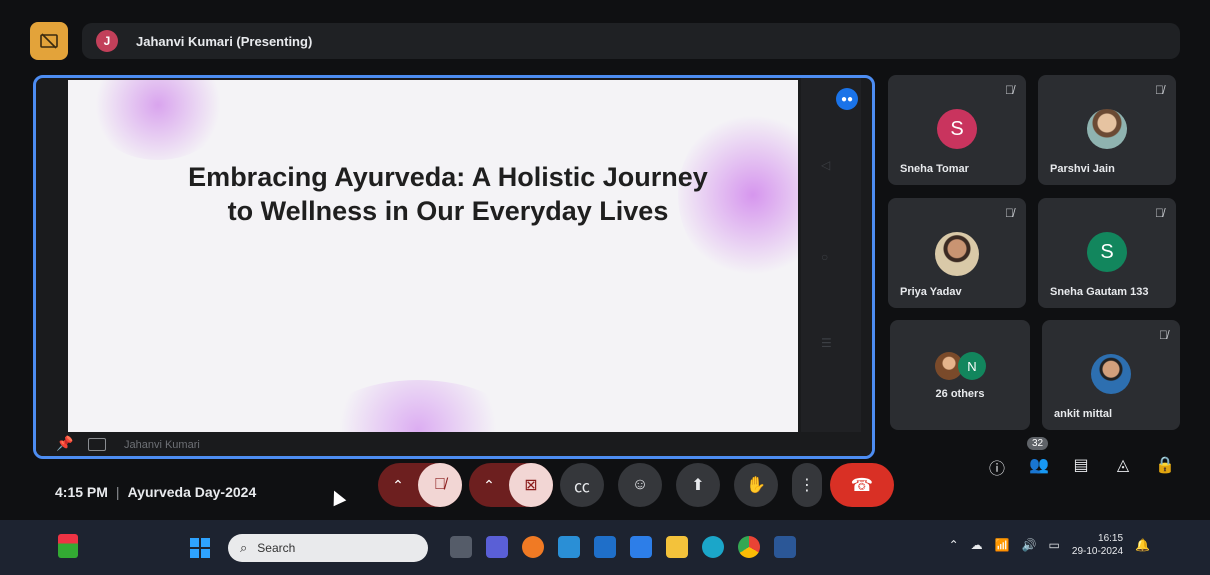  Describe the element at coordinates (826, 165) in the screenshot. I see `triangle-icon: ◁` at that location.